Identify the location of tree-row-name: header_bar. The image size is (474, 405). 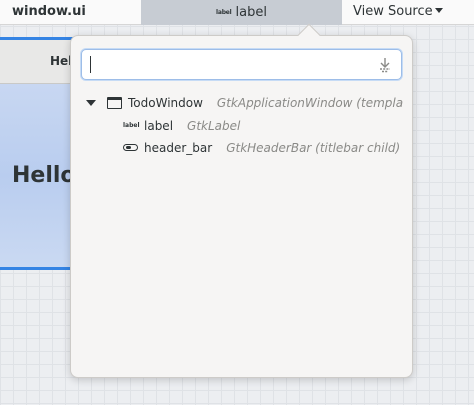
(178, 148).